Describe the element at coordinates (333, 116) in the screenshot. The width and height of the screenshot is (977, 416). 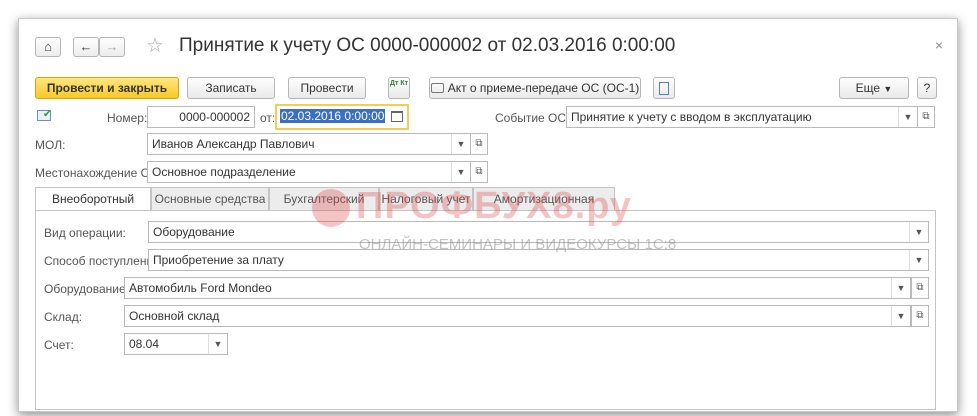
I see `date-value: 02.03.2016 0:00:00` at that location.